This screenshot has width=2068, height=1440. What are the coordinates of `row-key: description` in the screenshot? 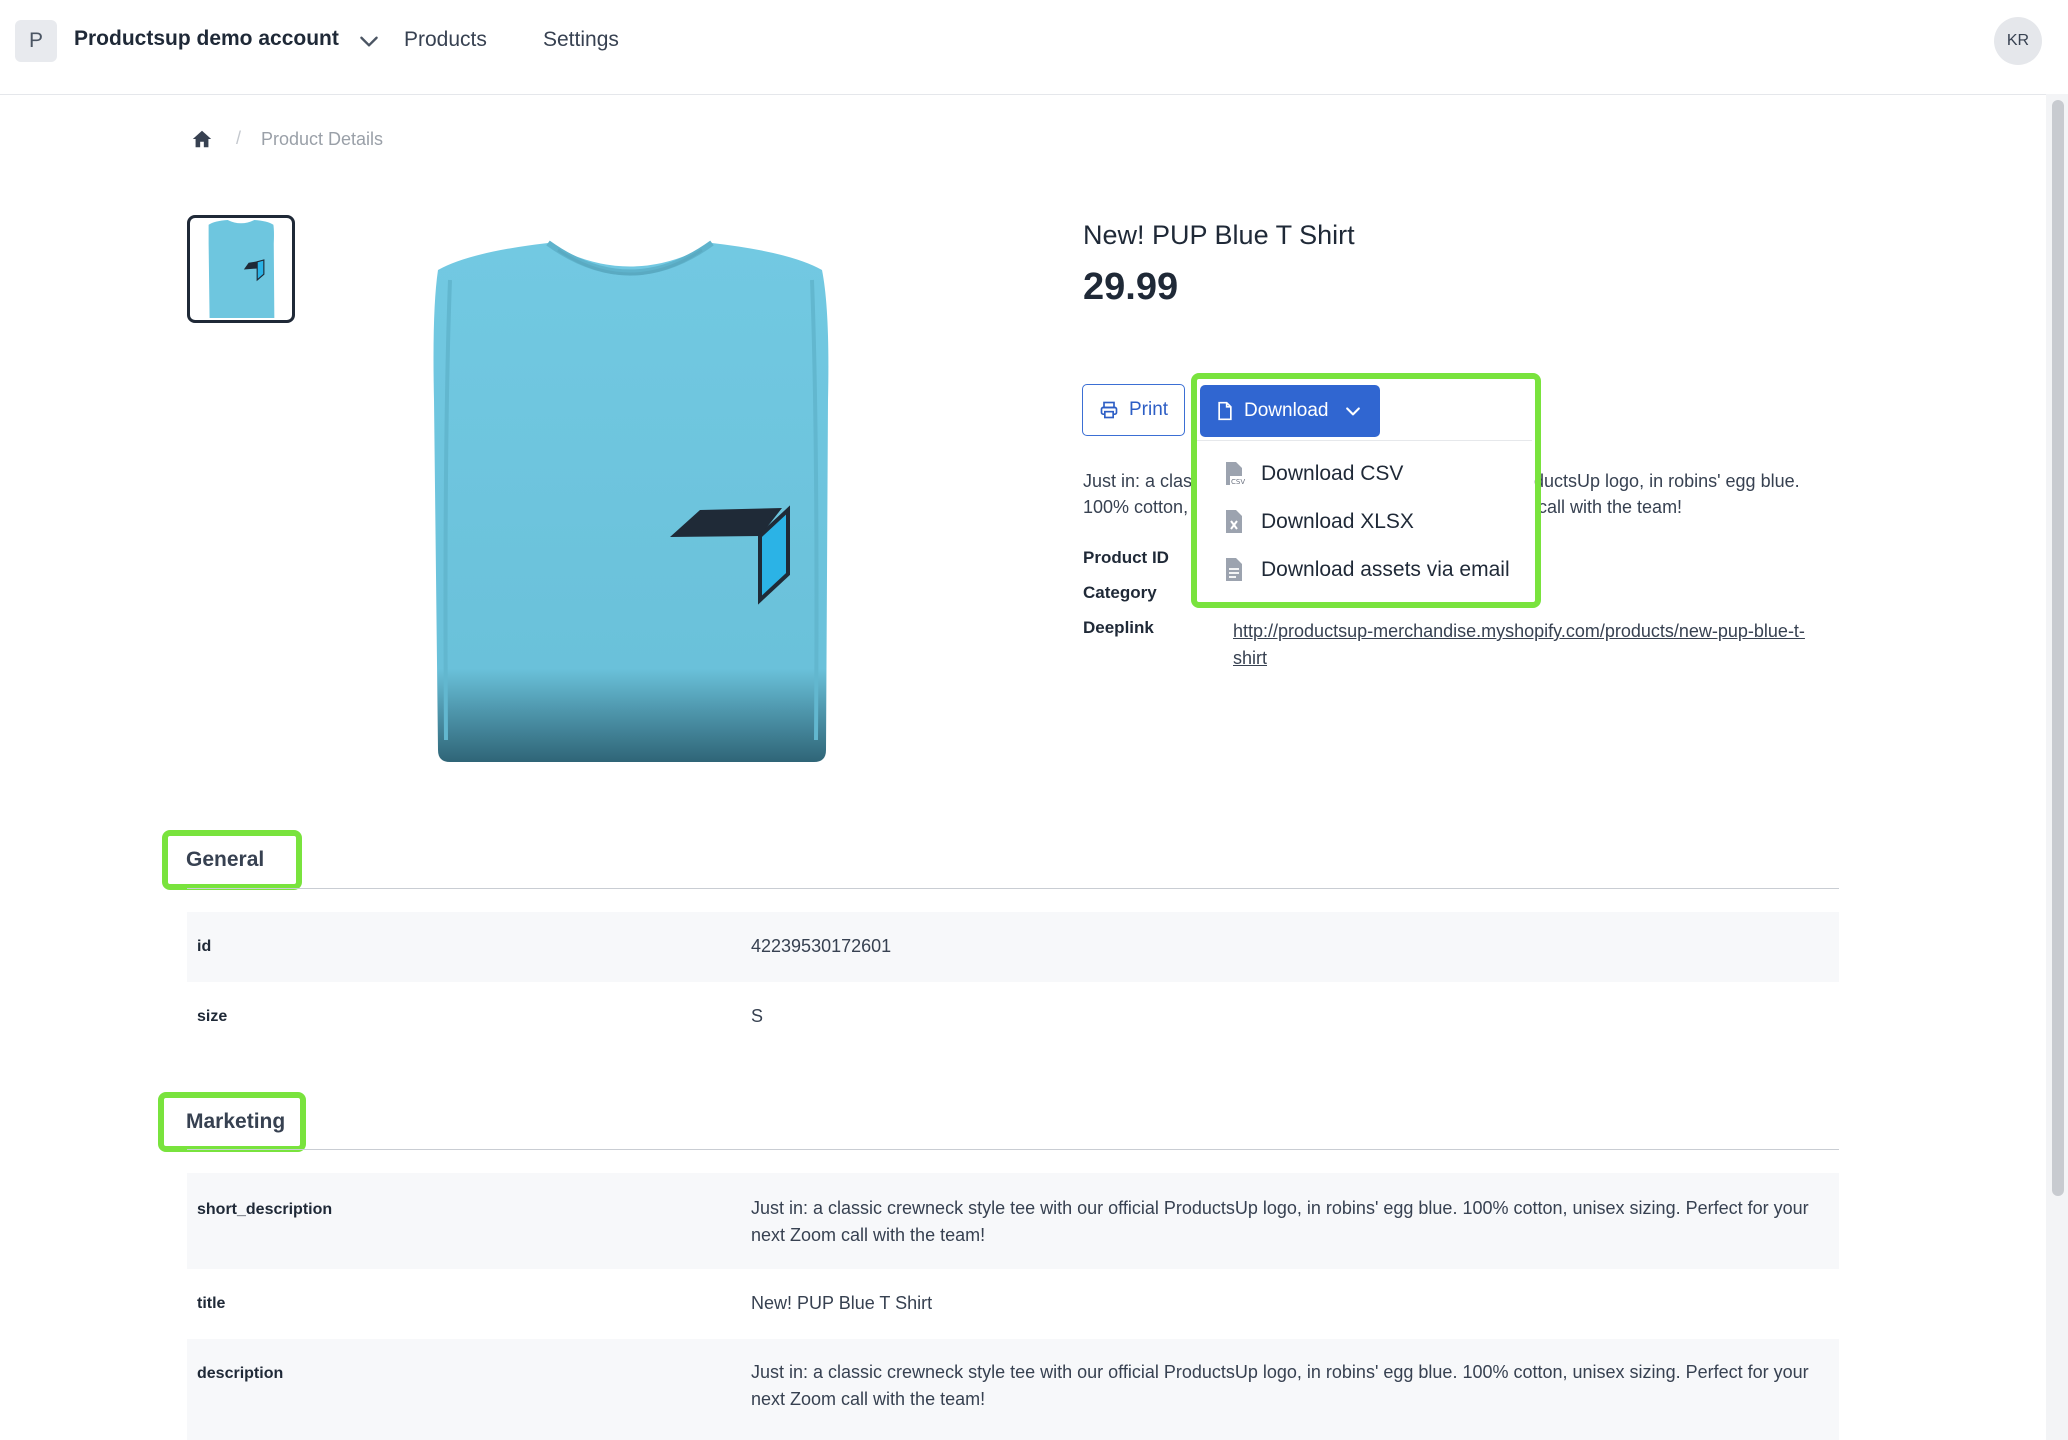 It's located at (240, 1373).